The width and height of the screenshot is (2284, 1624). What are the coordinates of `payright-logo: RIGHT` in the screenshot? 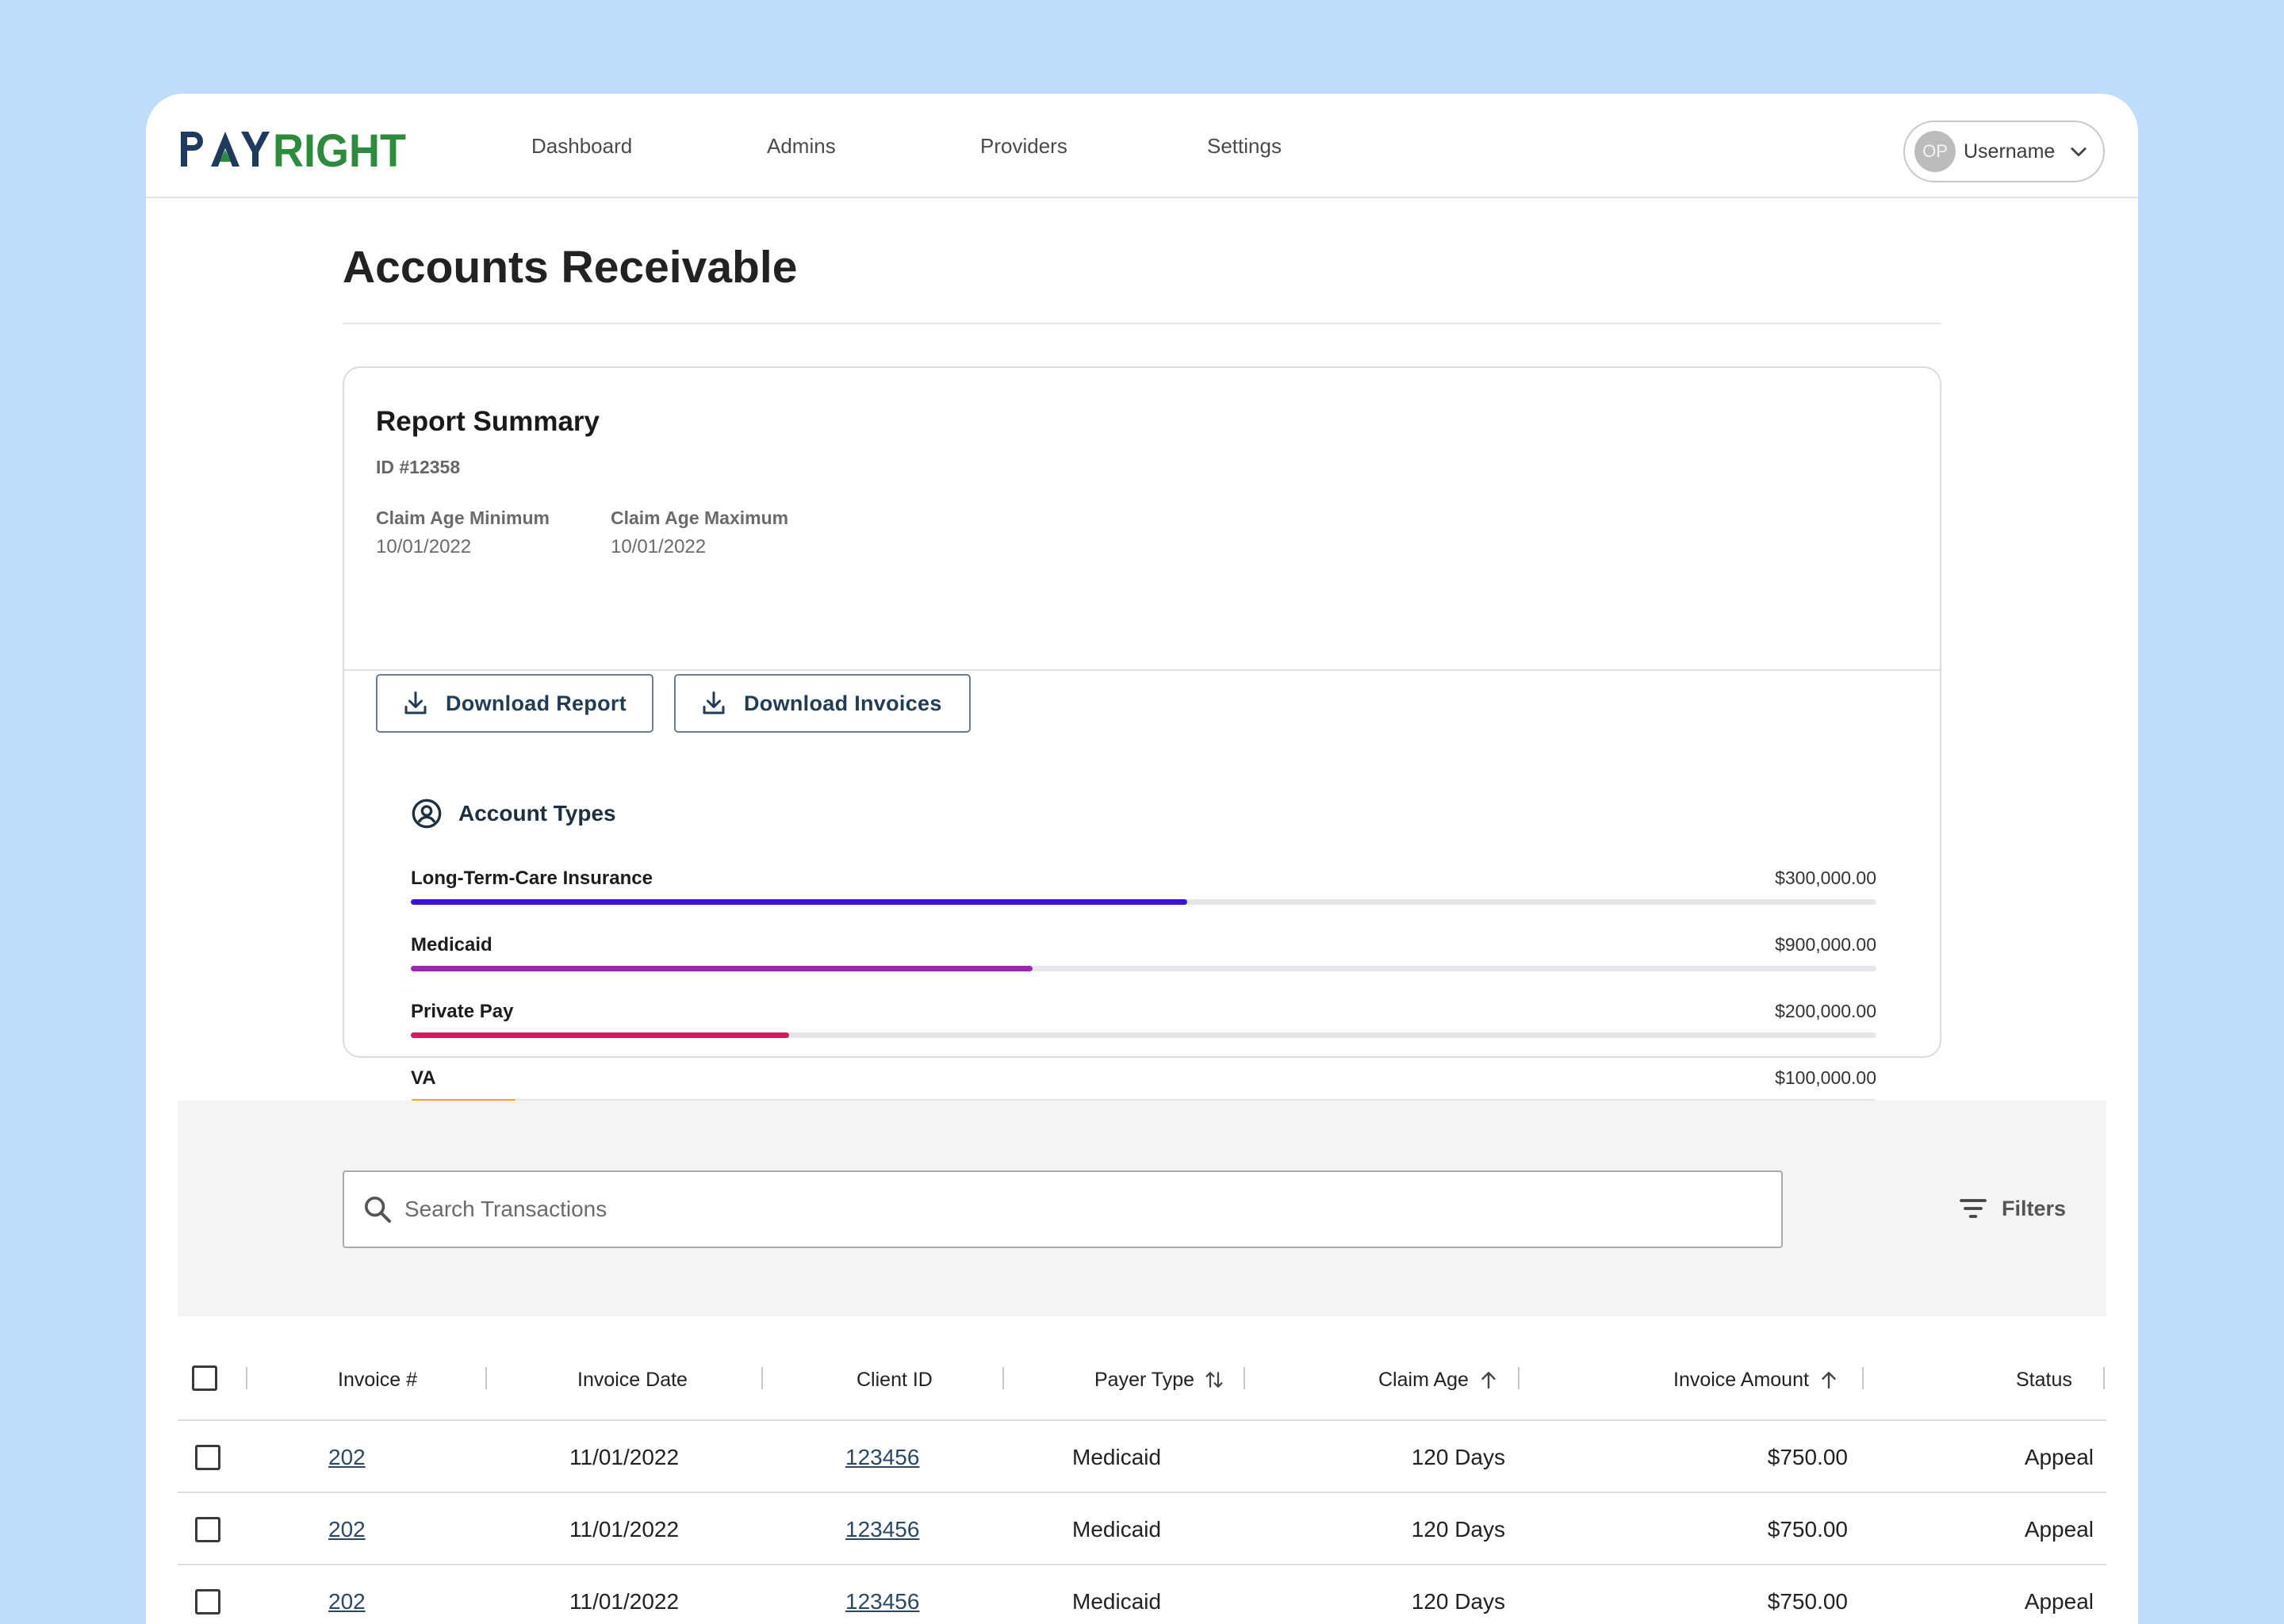 It's located at (293, 148).